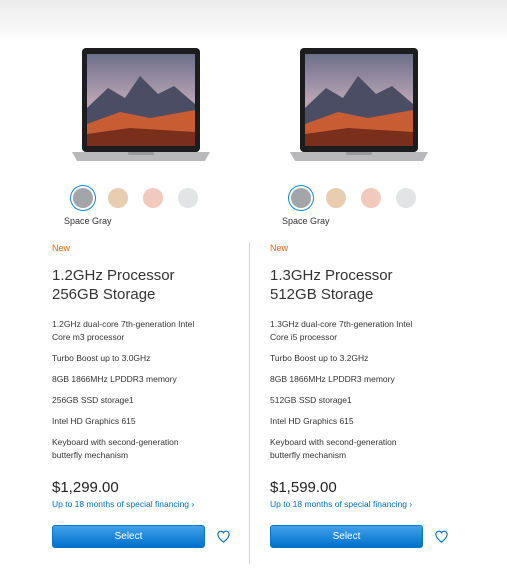  I want to click on spec-line: Core i5 processor, so click(304, 337).